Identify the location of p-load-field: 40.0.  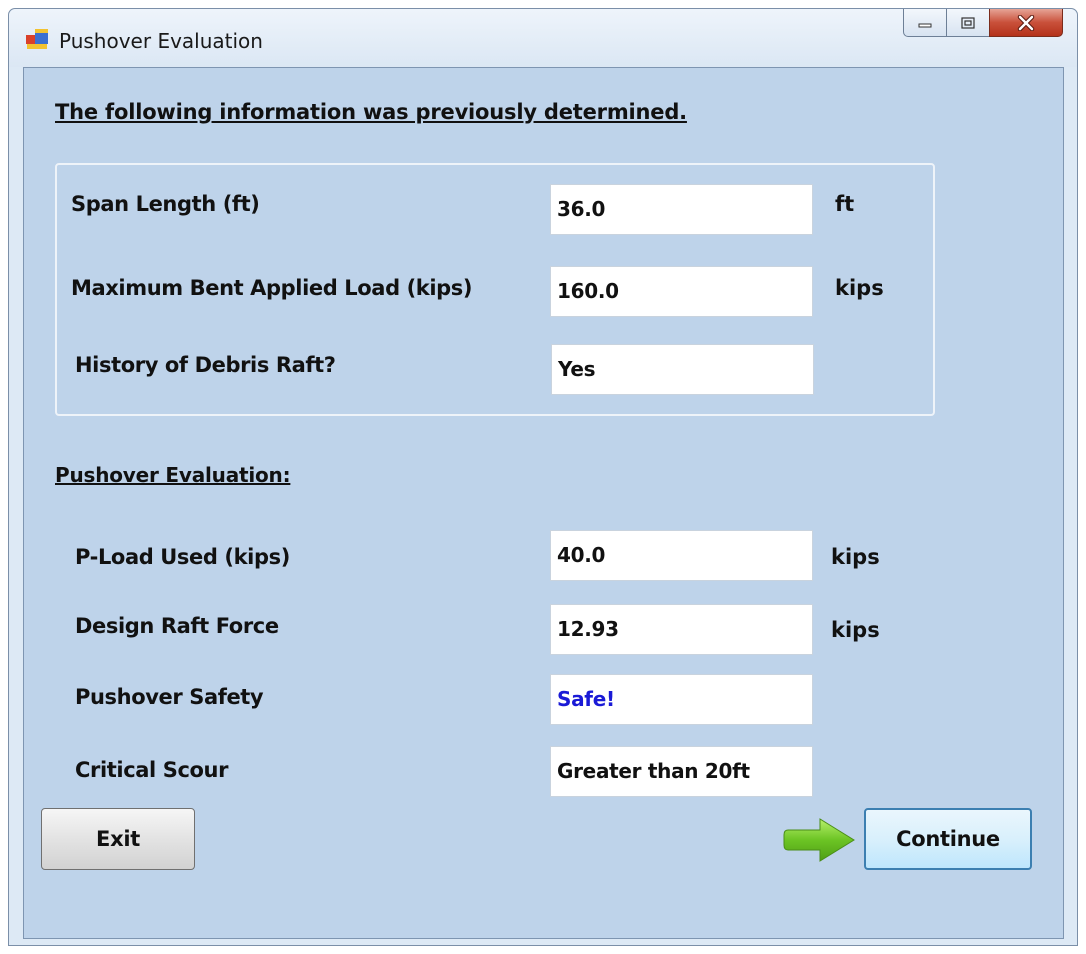
(681, 555).